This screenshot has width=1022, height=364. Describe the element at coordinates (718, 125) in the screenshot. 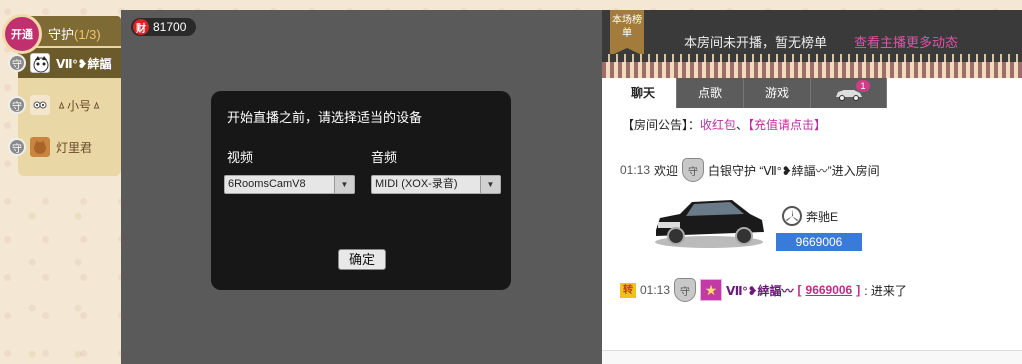

I see `red-packet-link: 收红包` at that location.